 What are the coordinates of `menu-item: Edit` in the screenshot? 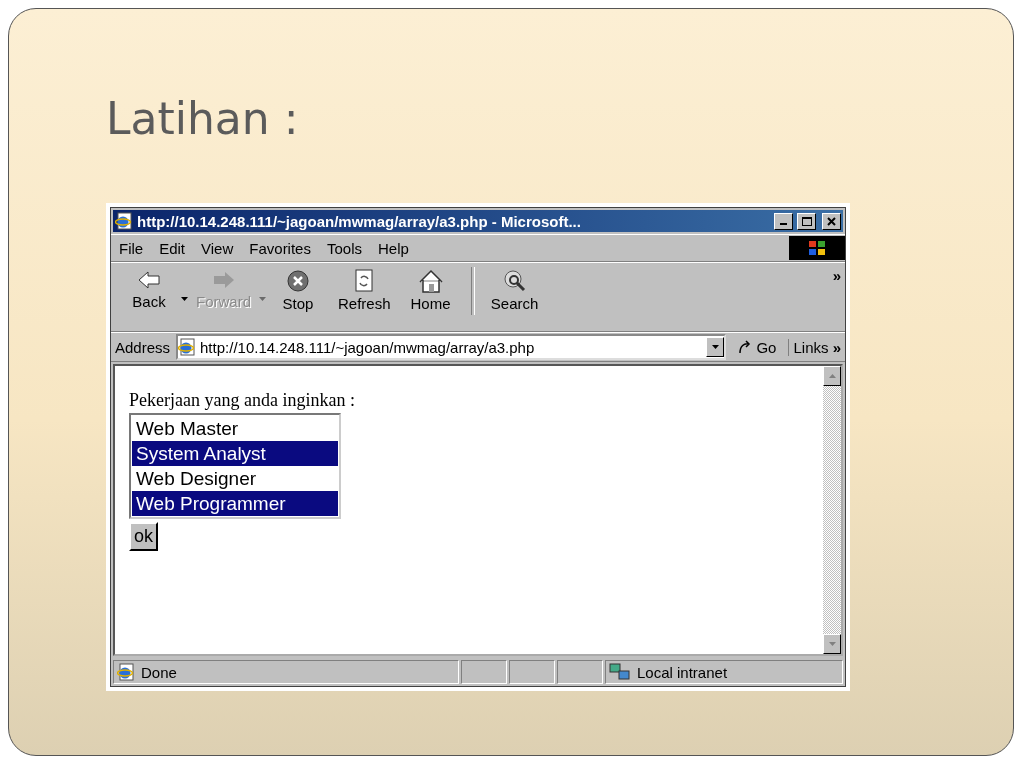 It's located at (172, 248).